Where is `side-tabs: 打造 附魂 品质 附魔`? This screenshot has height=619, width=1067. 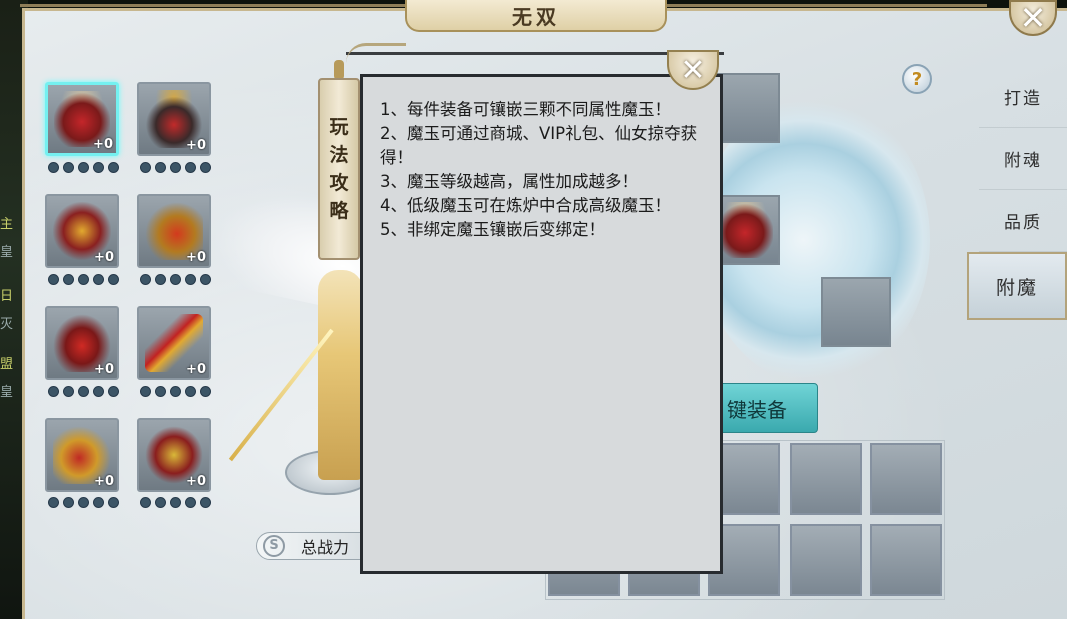 side-tabs: 打造 附魂 品质 附魔 is located at coordinates (1017, 193).